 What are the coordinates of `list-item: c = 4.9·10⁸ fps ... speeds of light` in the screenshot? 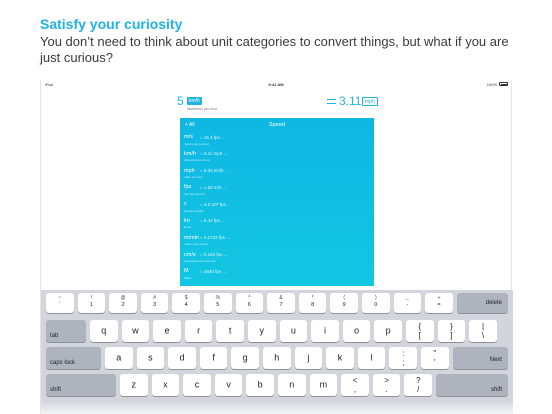 It's located at (277, 207).